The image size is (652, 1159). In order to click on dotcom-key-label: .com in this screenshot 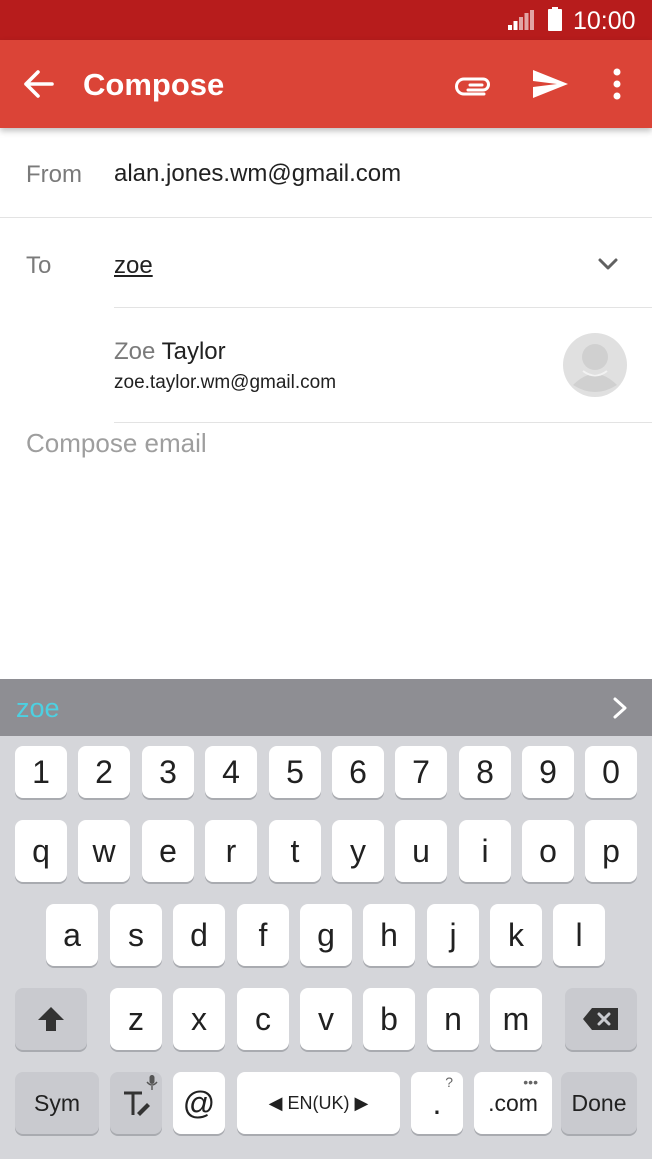, I will do `click(513, 1102)`.